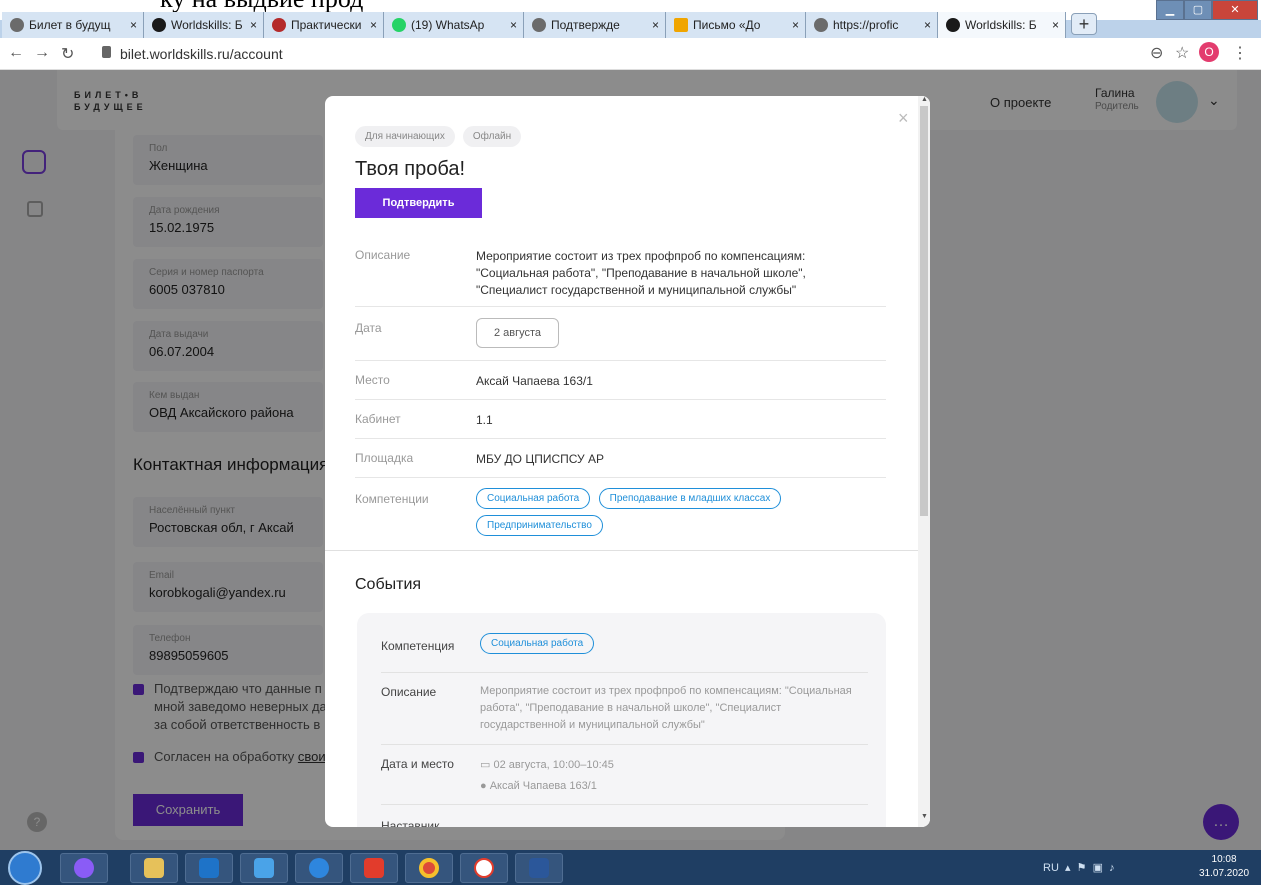 The width and height of the screenshot is (1261, 885). Describe the element at coordinates (378, 419) in the screenshot. I see `row-label: Кабинет` at that location.